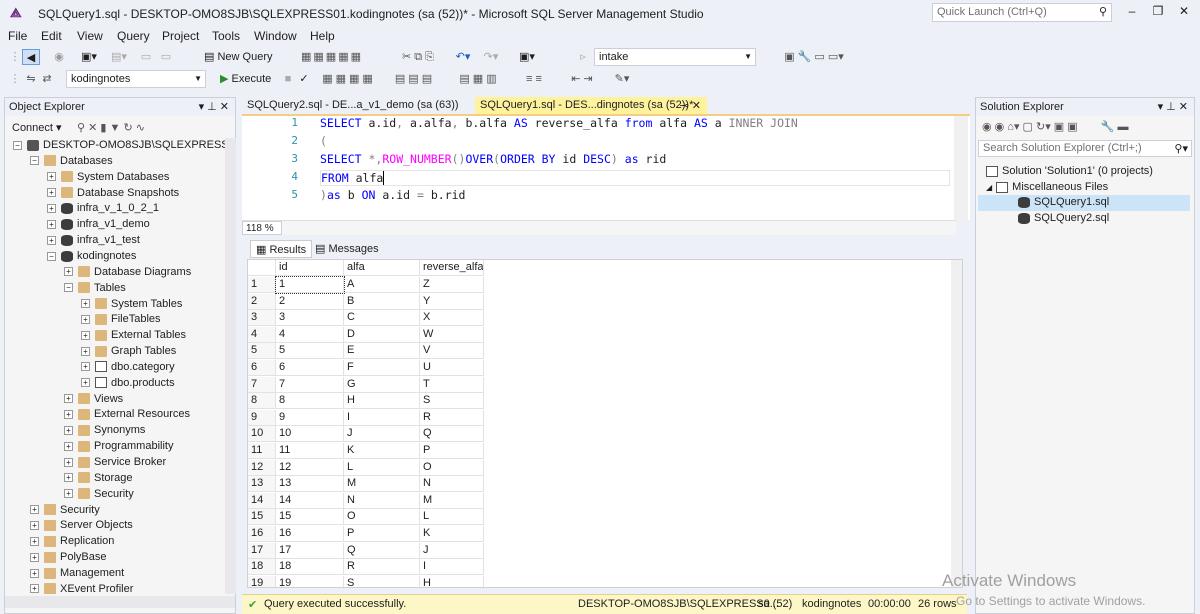 The width and height of the screenshot is (1200, 614). Describe the element at coordinates (1047, 188) in the screenshot. I see `misc-files-node: ◢ Miscellaneous Files` at that location.